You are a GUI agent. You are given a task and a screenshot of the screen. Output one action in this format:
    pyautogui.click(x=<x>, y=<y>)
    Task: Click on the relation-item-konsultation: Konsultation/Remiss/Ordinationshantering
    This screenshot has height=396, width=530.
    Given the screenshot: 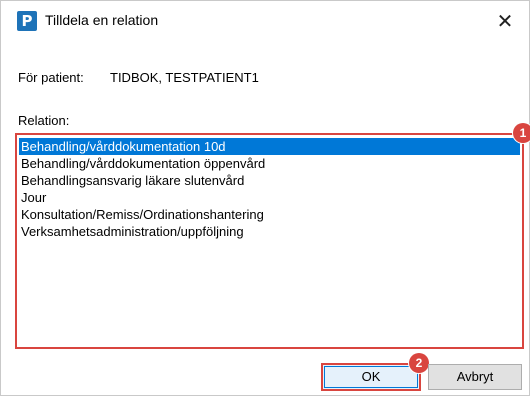 What is the action you would take?
    pyautogui.click(x=269, y=214)
    